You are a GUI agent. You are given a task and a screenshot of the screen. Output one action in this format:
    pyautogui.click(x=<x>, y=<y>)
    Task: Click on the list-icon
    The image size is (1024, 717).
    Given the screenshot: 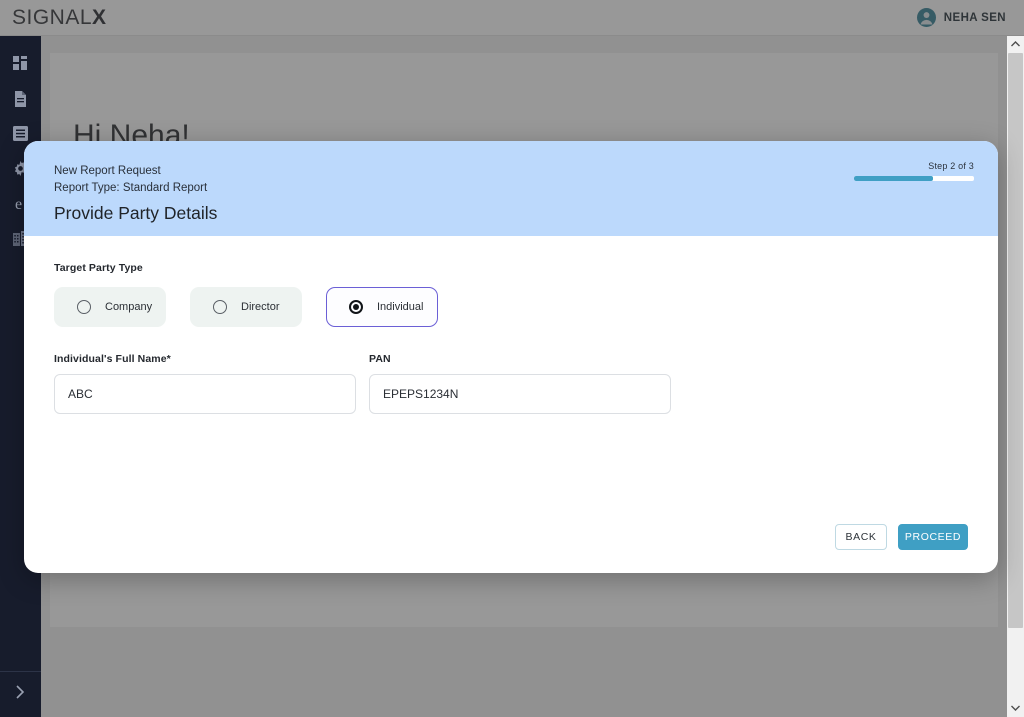 What is the action you would take?
    pyautogui.click(x=20, y=133)
    